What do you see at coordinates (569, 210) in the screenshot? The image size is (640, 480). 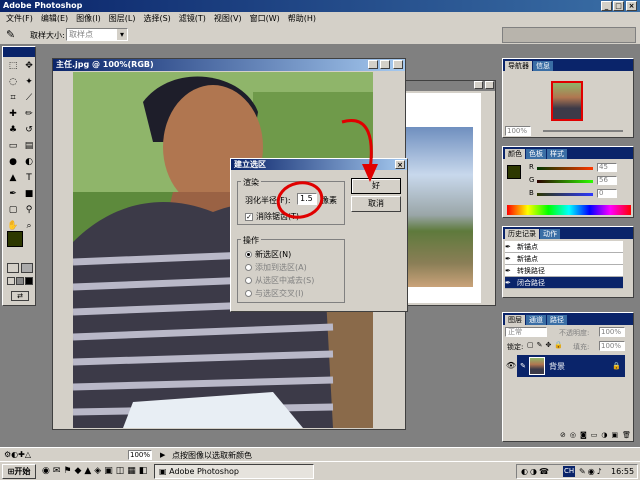 I see `color-ramp` at bounding box center [569, 210].